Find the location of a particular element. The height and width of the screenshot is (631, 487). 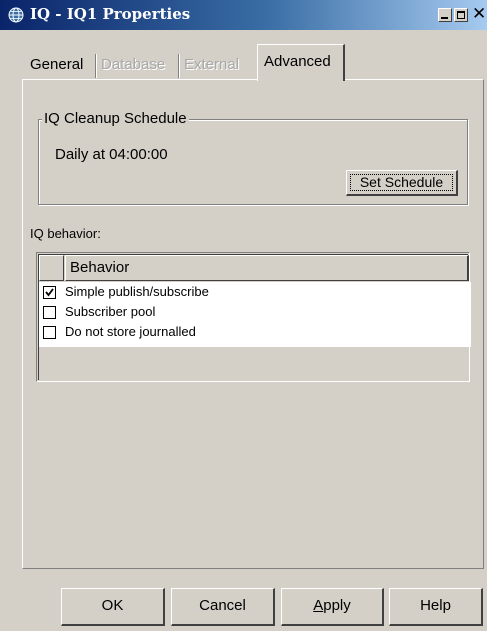

schedule-value: Daily at 04:00:00 is located at coordinates (111, 154).